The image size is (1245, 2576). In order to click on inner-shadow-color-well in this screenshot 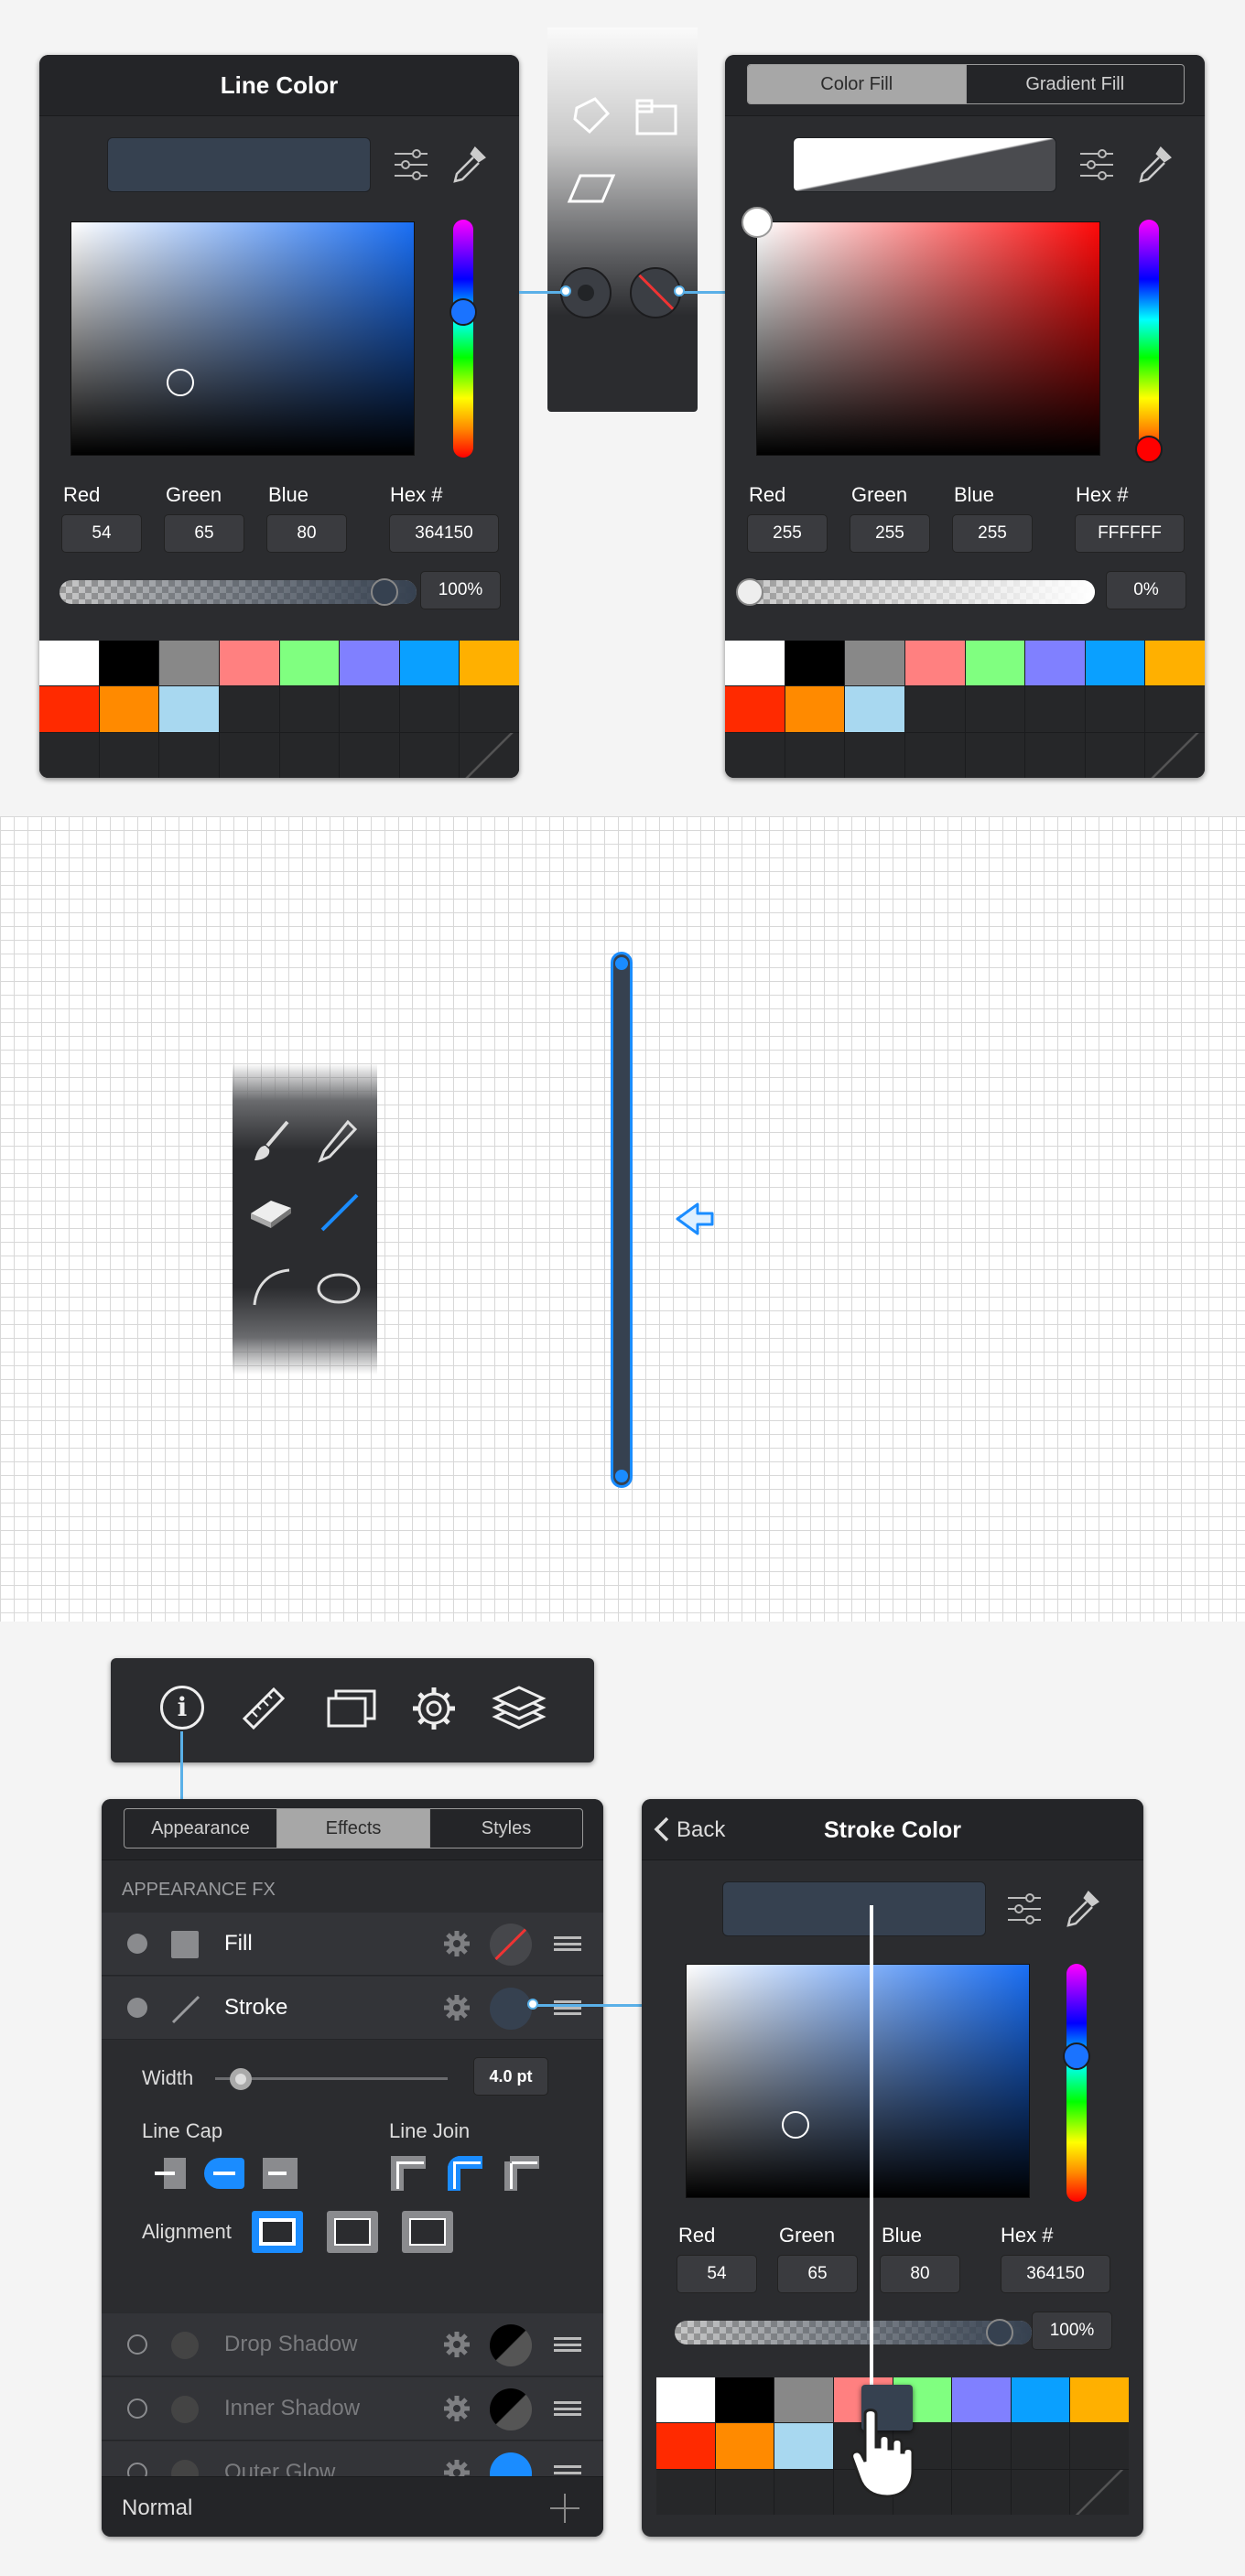, I will do `click(511, 2409)`.